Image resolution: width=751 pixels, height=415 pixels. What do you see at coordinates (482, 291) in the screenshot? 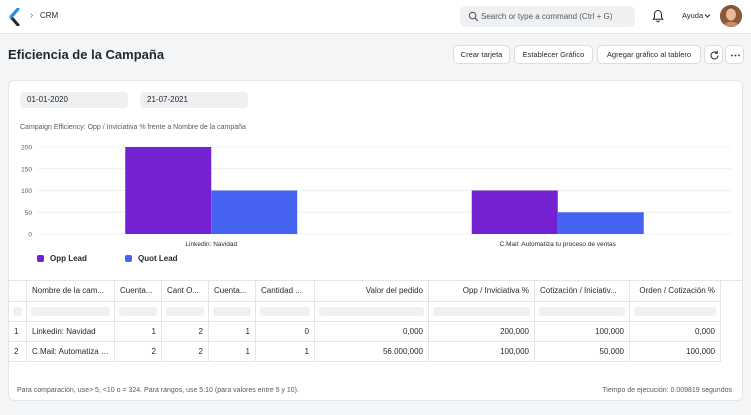
I see `column-header: Opp / Inviciativa %` at bounding box center [482, 291].